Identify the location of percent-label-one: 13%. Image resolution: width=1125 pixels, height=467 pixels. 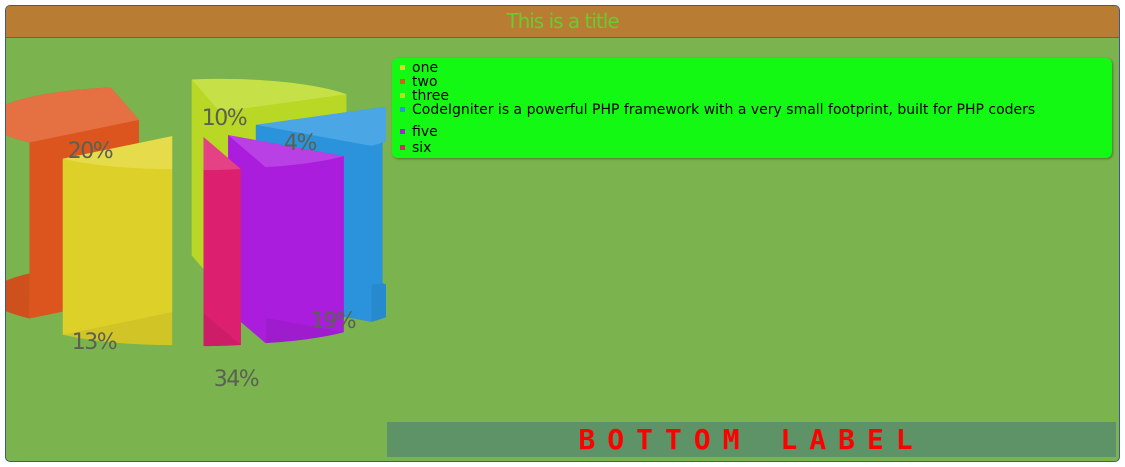
(94, 342).